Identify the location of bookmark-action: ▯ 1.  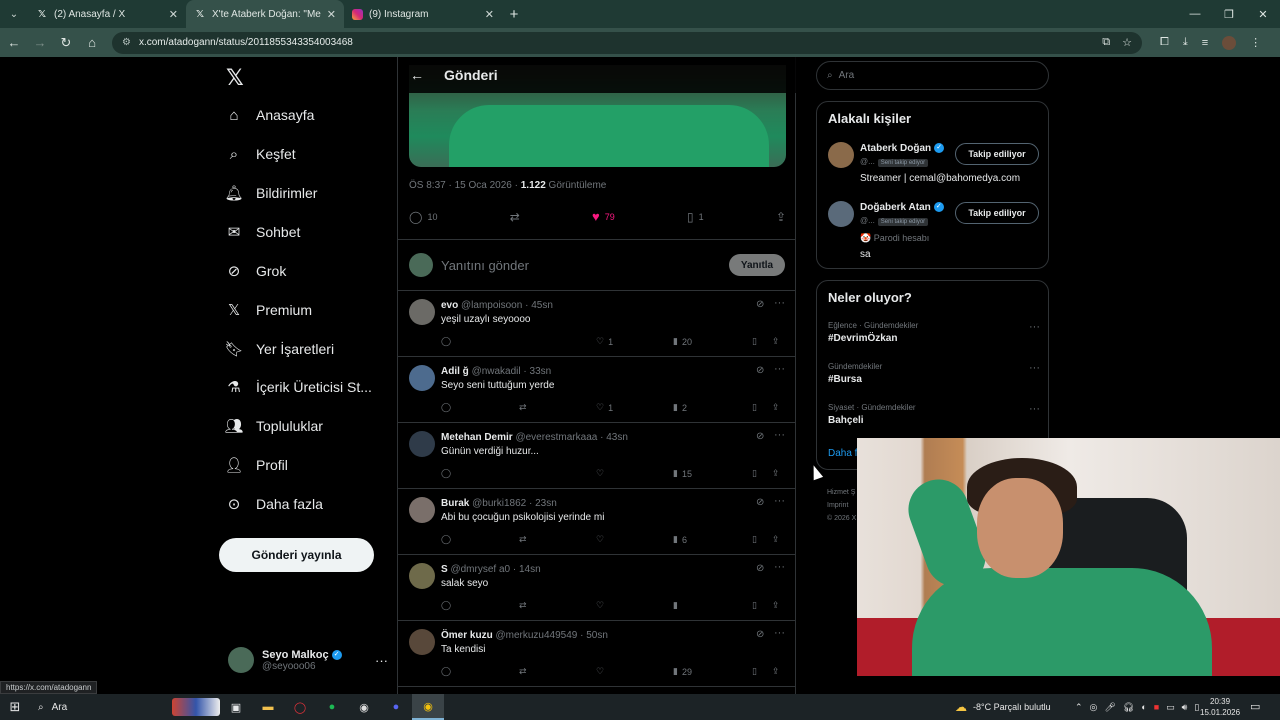
(695, 216).